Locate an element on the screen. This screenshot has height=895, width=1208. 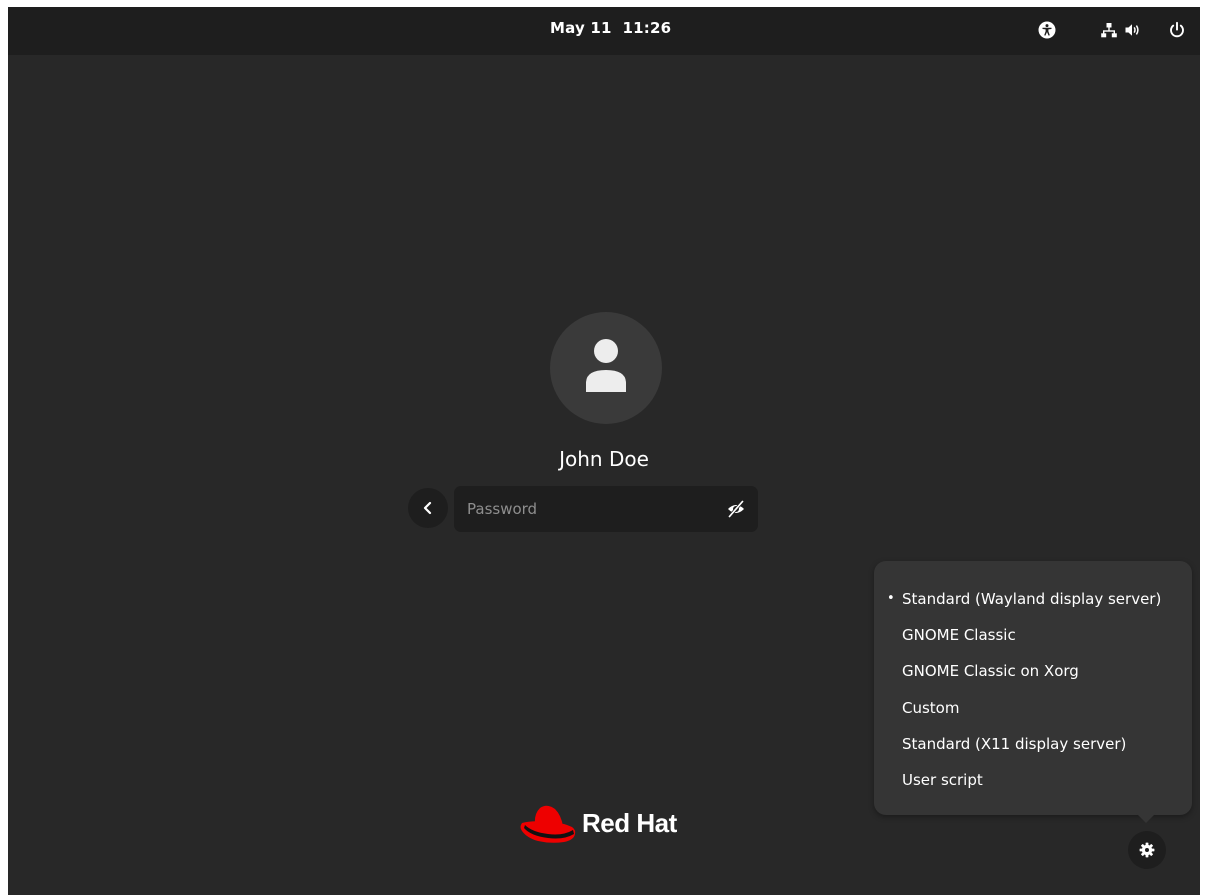
session-settings-button is located at coordinates (1147, 850).